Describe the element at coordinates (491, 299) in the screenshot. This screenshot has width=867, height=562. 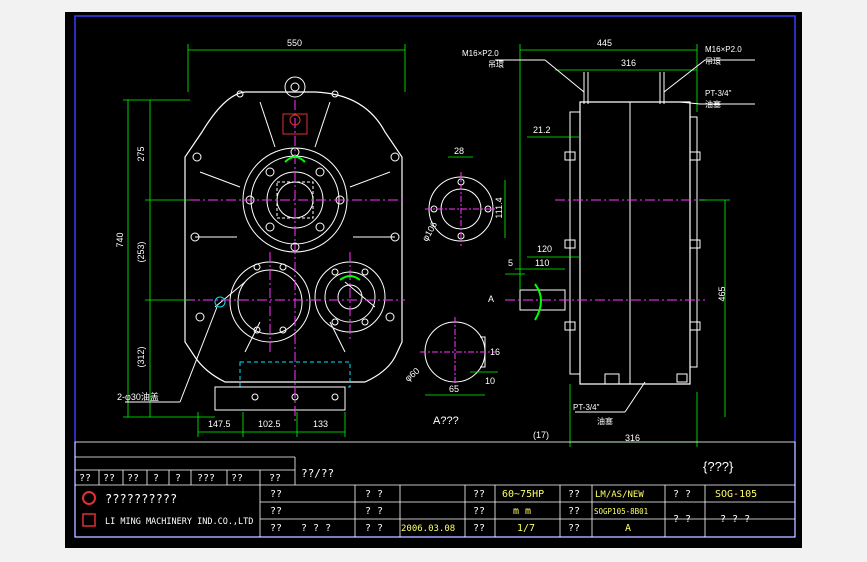
I see `label-a: A` at that location.